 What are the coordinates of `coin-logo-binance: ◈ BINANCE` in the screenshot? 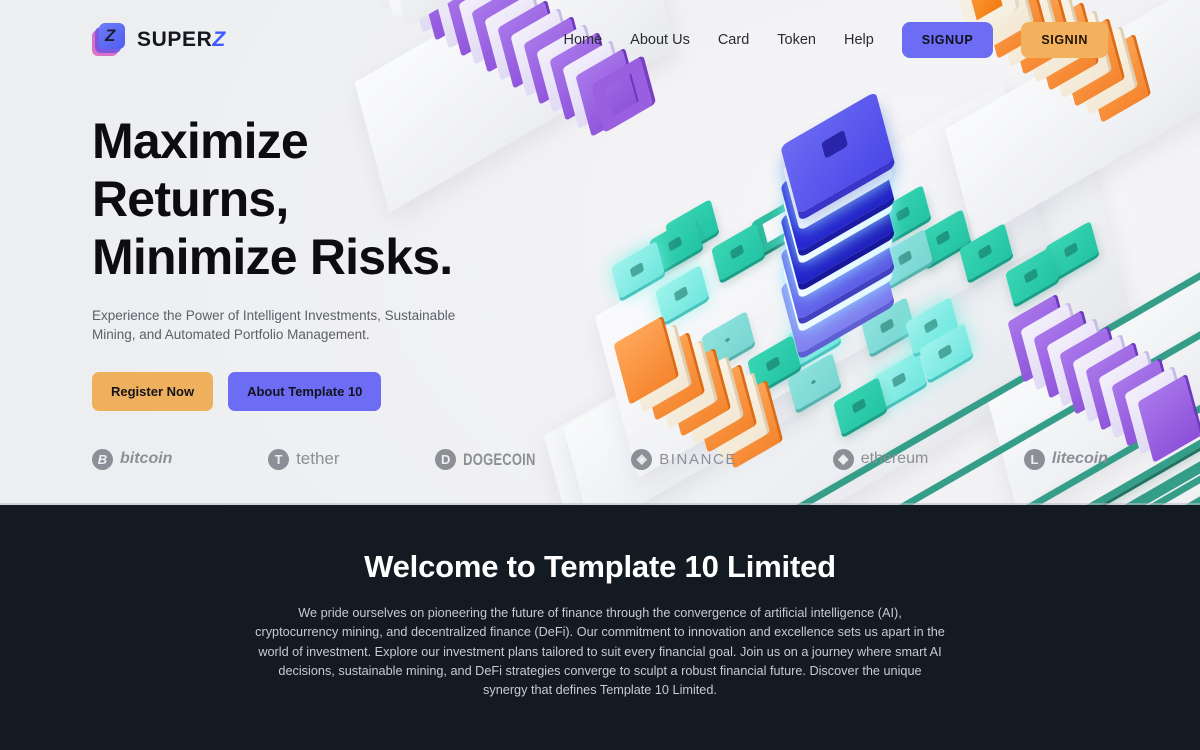 It's located at (684, 459).